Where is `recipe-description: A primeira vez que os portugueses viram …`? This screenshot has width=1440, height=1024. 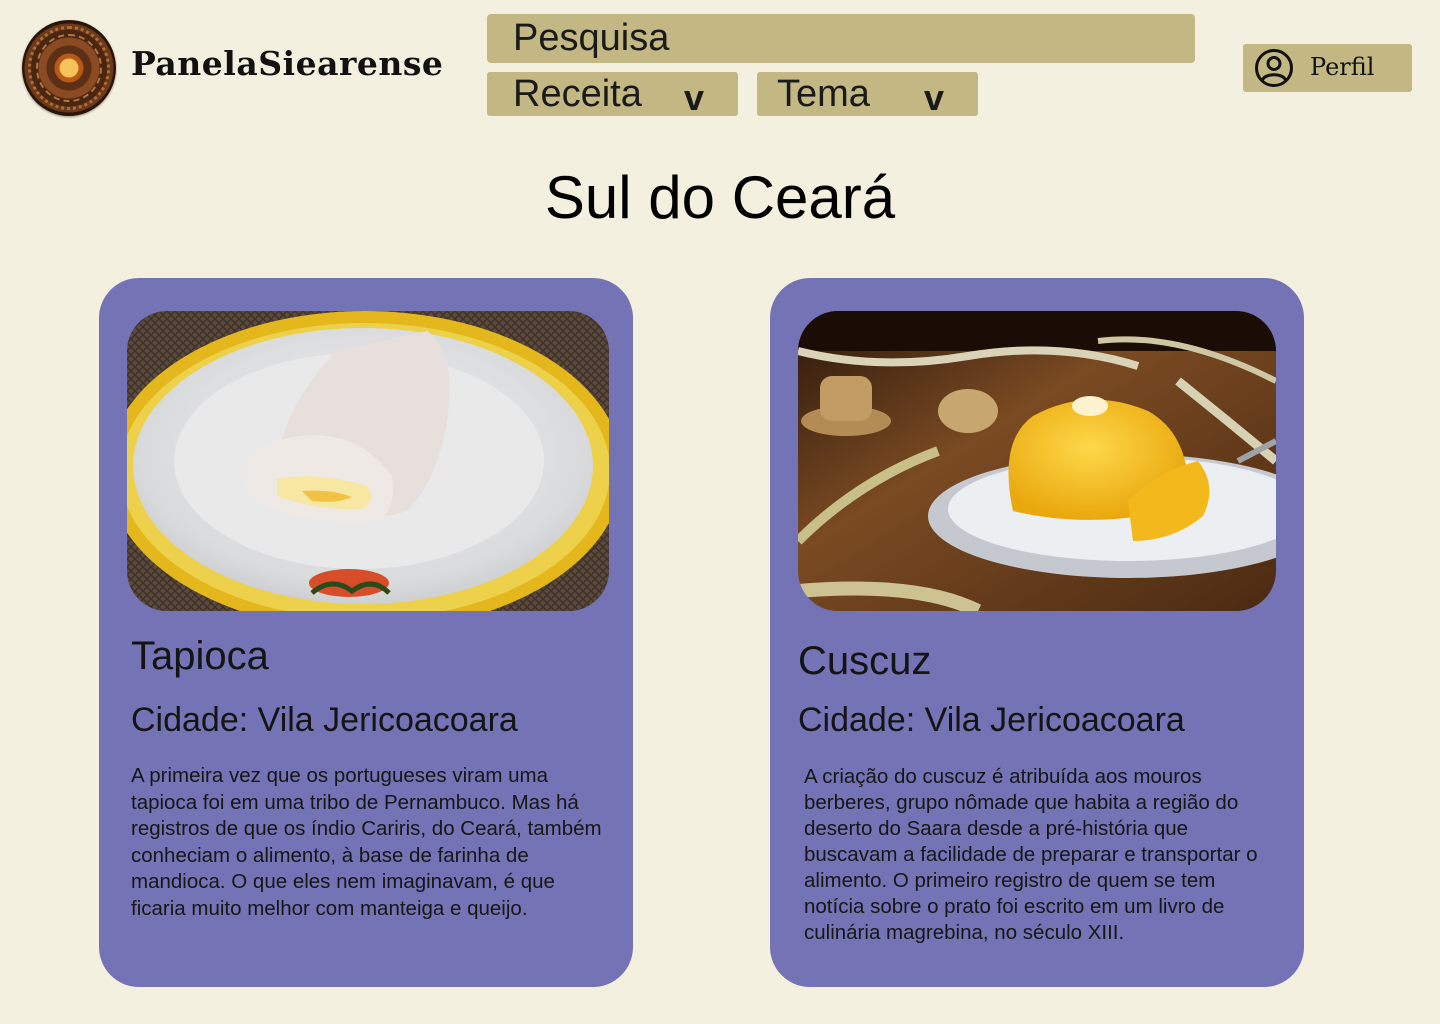 recipe-description: A primeira vez que os portugueses viram … is located at coordinates (366, 842).